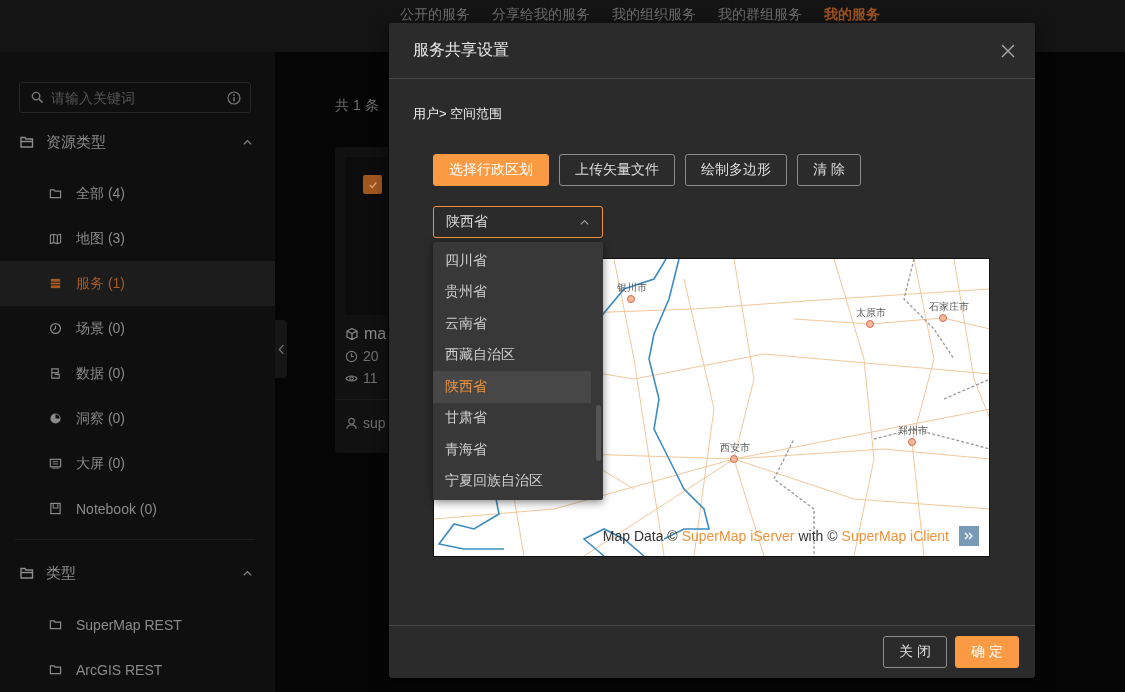  Describe the element at coordinates (915, 652) in the screenshot. I see `cancel-button: 关 闭` at that location.